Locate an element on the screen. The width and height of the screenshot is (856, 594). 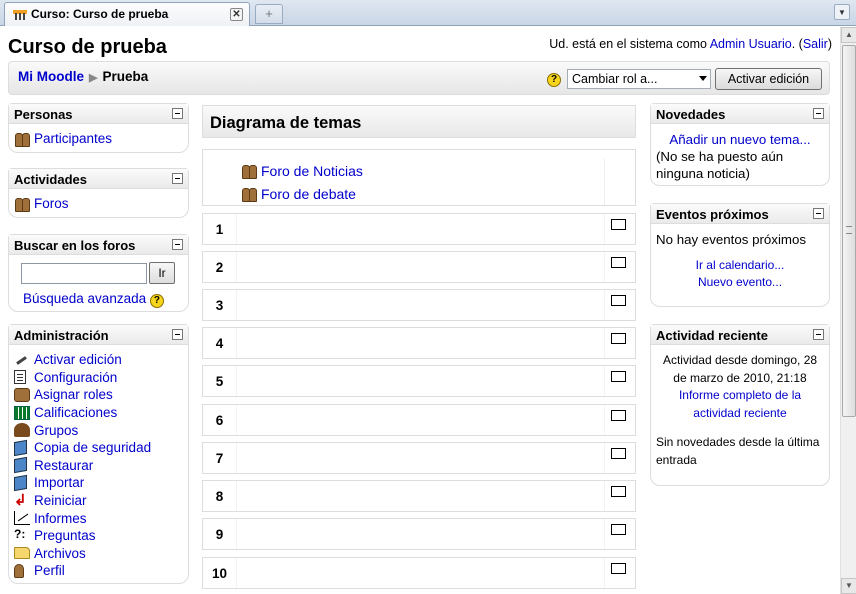
breadcrumb-home-link: Mi Moodle is located at coordinates (51, 76).